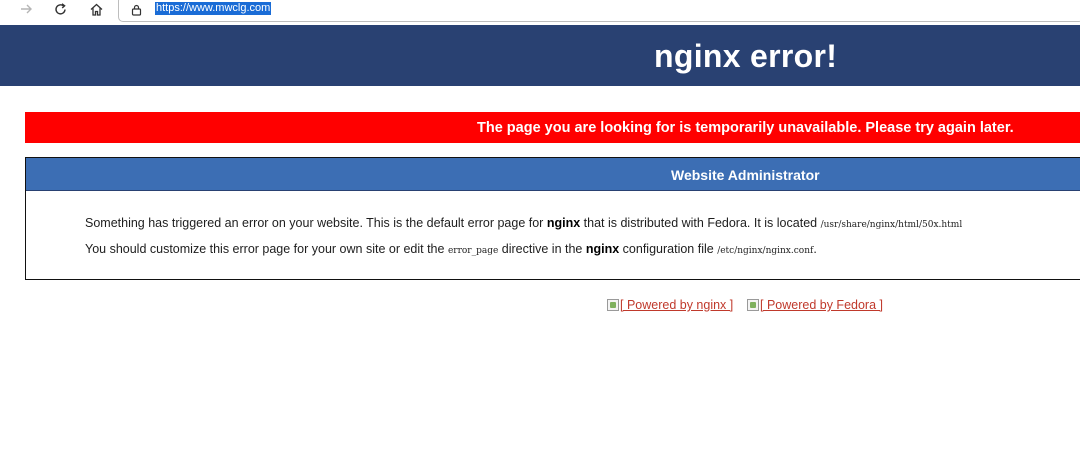 The width and height of the screenshot is (1080, 454). I want to click on box-heading: Website Administrator, so click(745, 175).